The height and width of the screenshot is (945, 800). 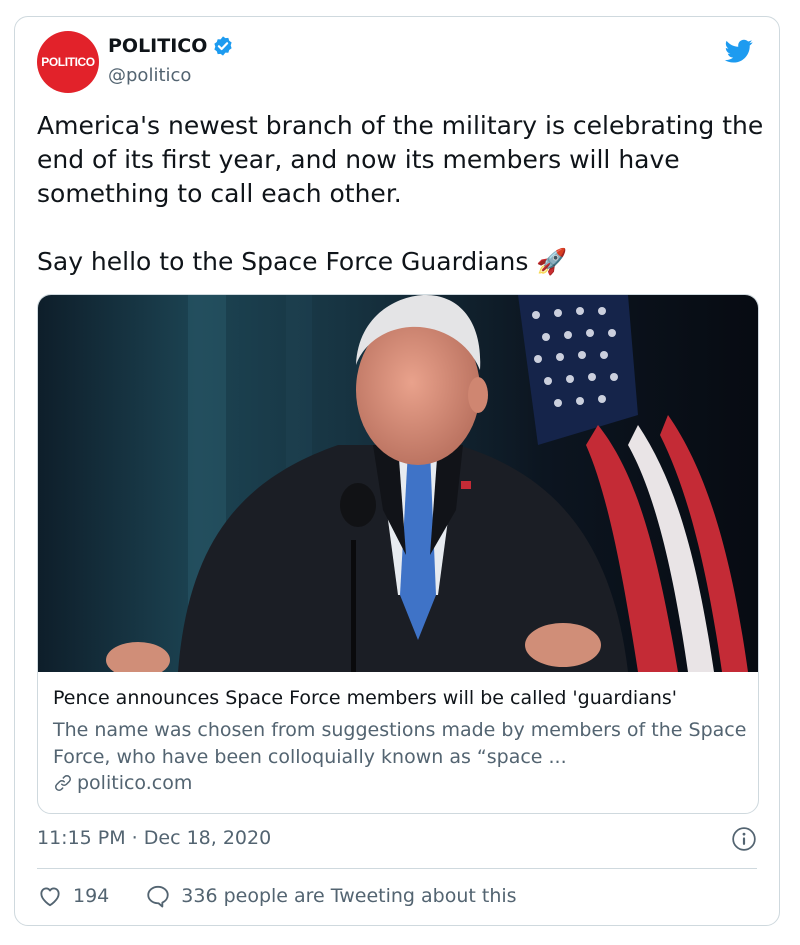 I want to click on tweeting-about-label: 336 people are Tweeting about this, so click(x=349, y=896).